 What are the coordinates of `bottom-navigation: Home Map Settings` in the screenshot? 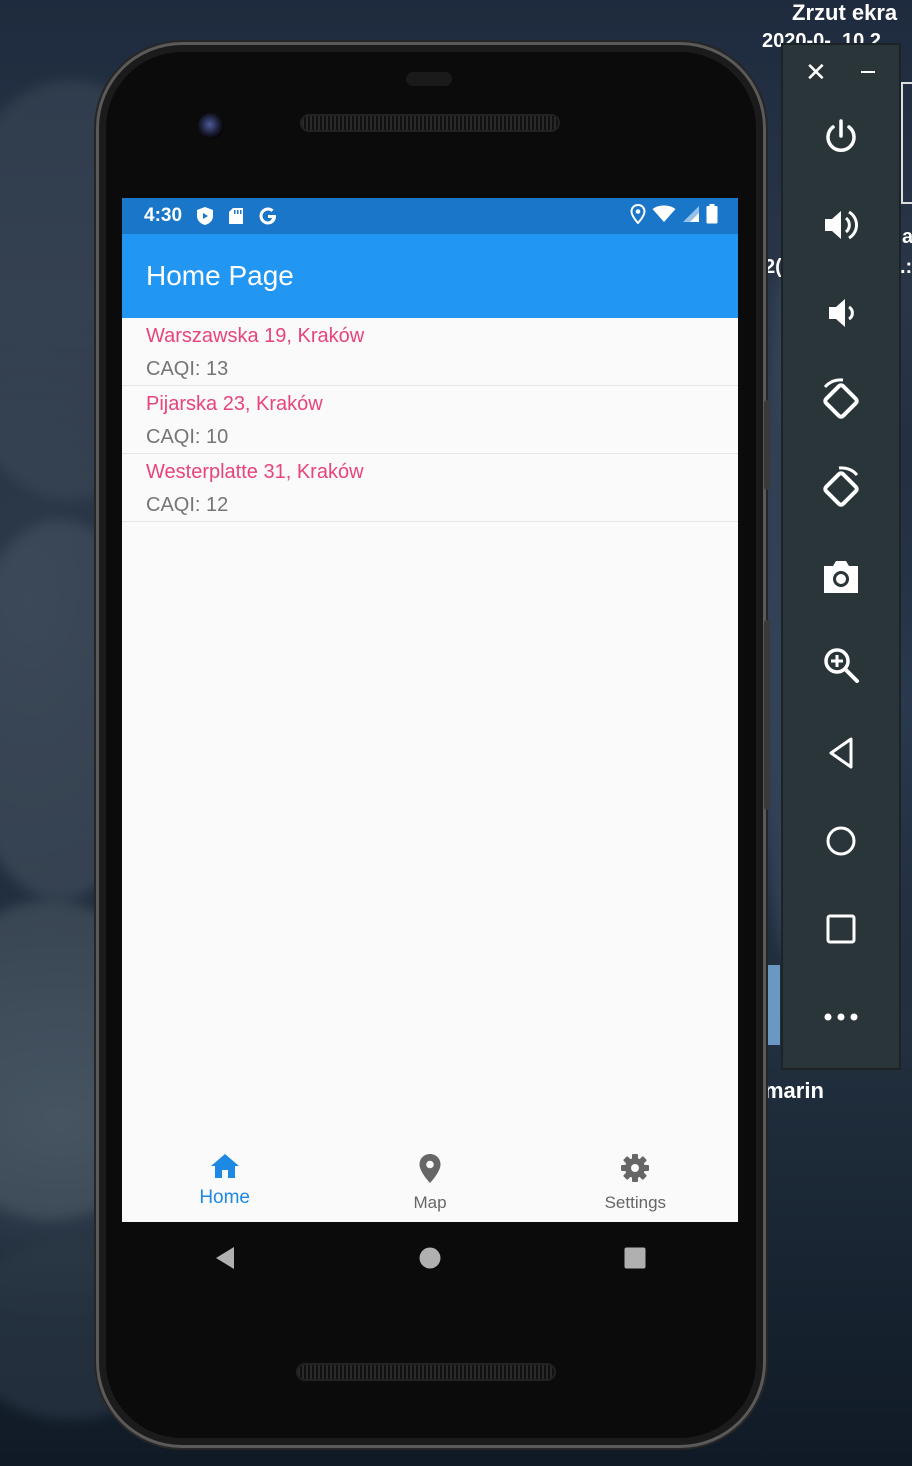 It's located at (430, 1181).